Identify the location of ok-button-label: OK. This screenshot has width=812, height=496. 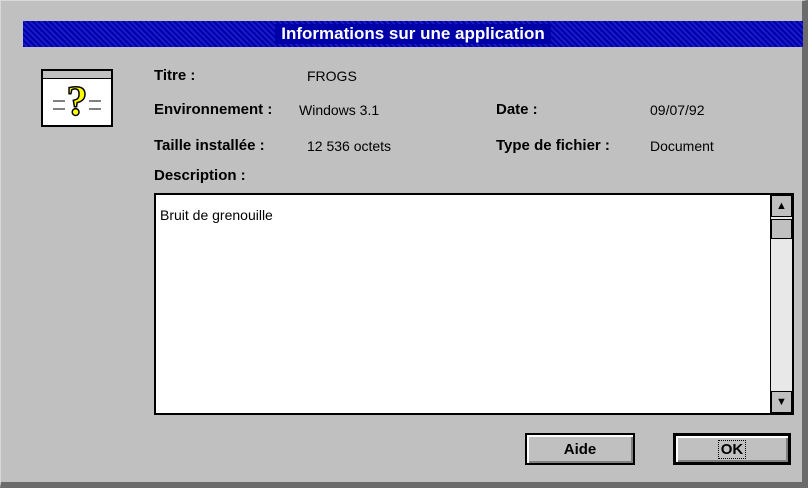
(732, 449).